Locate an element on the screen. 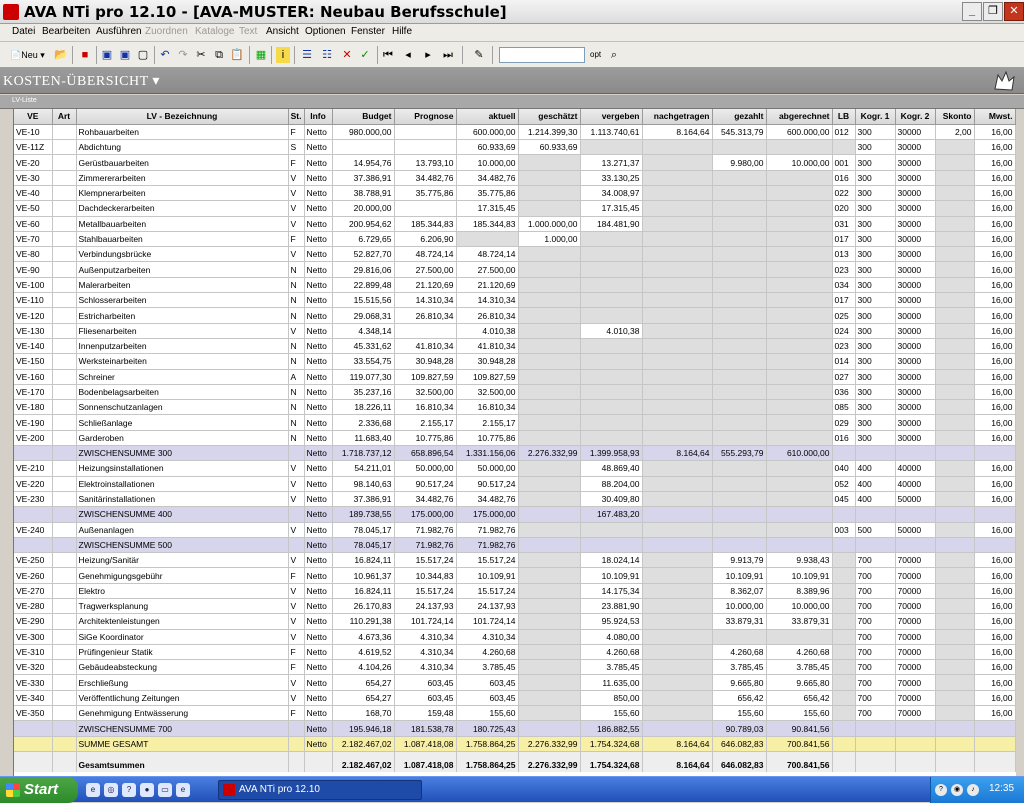 The height and width of the screenshot is (803, 1024). cell-ve: VE-120 is located at coordinates (33, 315).